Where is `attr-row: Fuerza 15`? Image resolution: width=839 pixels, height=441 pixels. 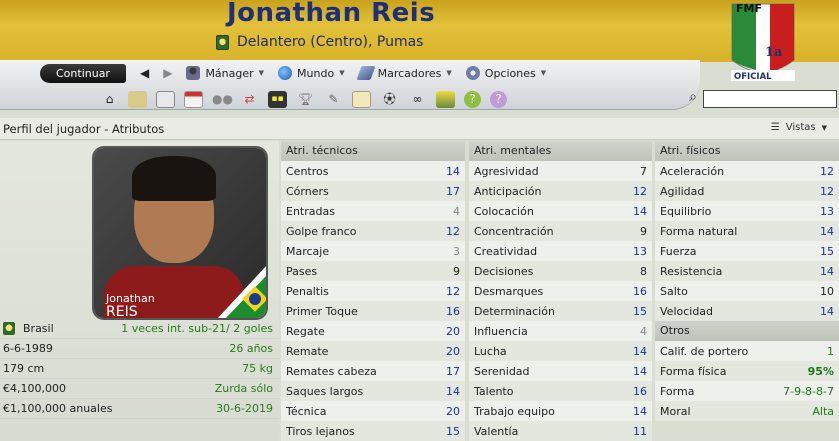 attr-row: Fuerza 15 is located at coordinates (747, 251).